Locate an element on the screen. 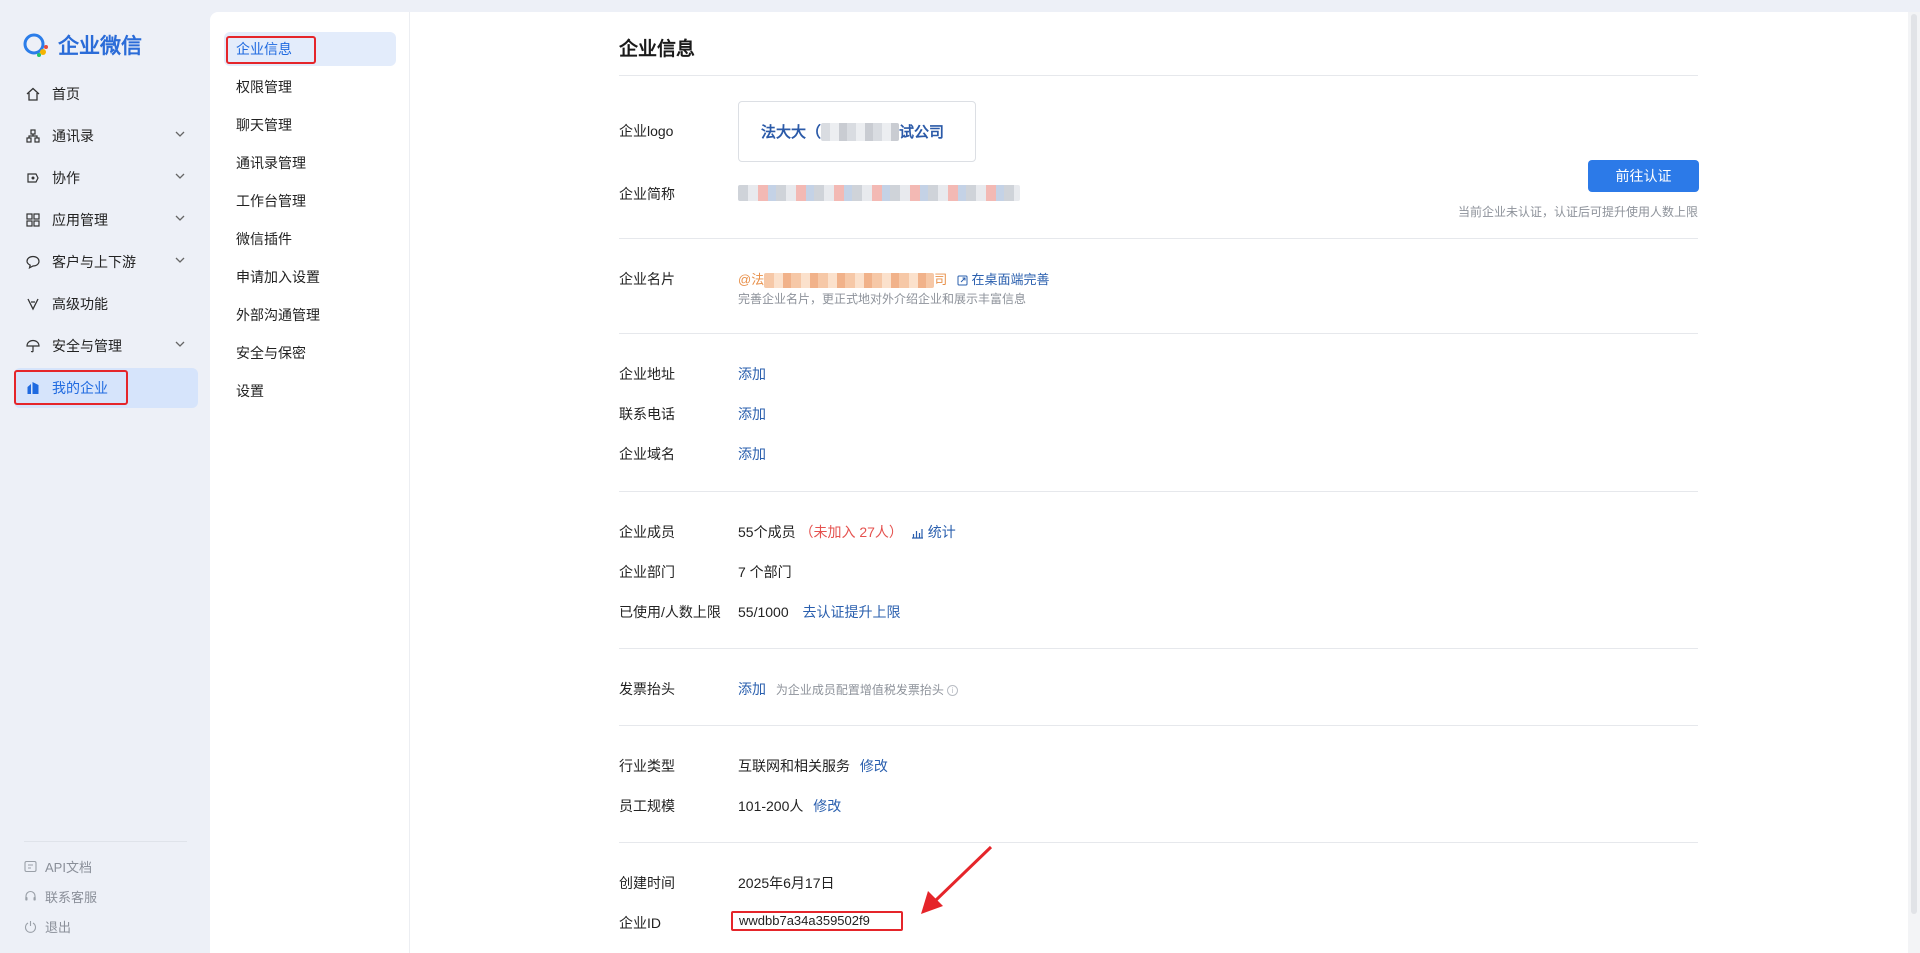 The width and height of the screenshot is (1920, 953). add-domain-link: 添加 is located at coordinates (752, 454).